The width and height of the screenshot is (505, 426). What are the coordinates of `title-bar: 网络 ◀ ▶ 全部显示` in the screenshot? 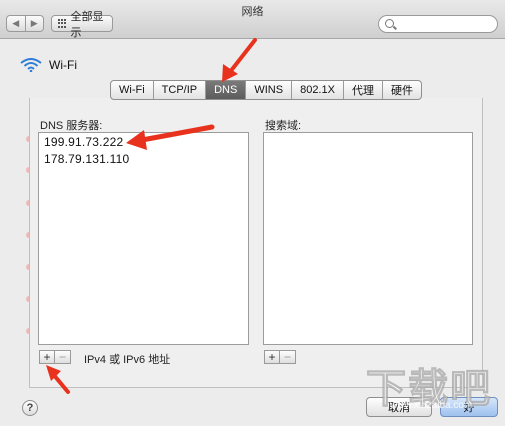 It's located at (252, 19).